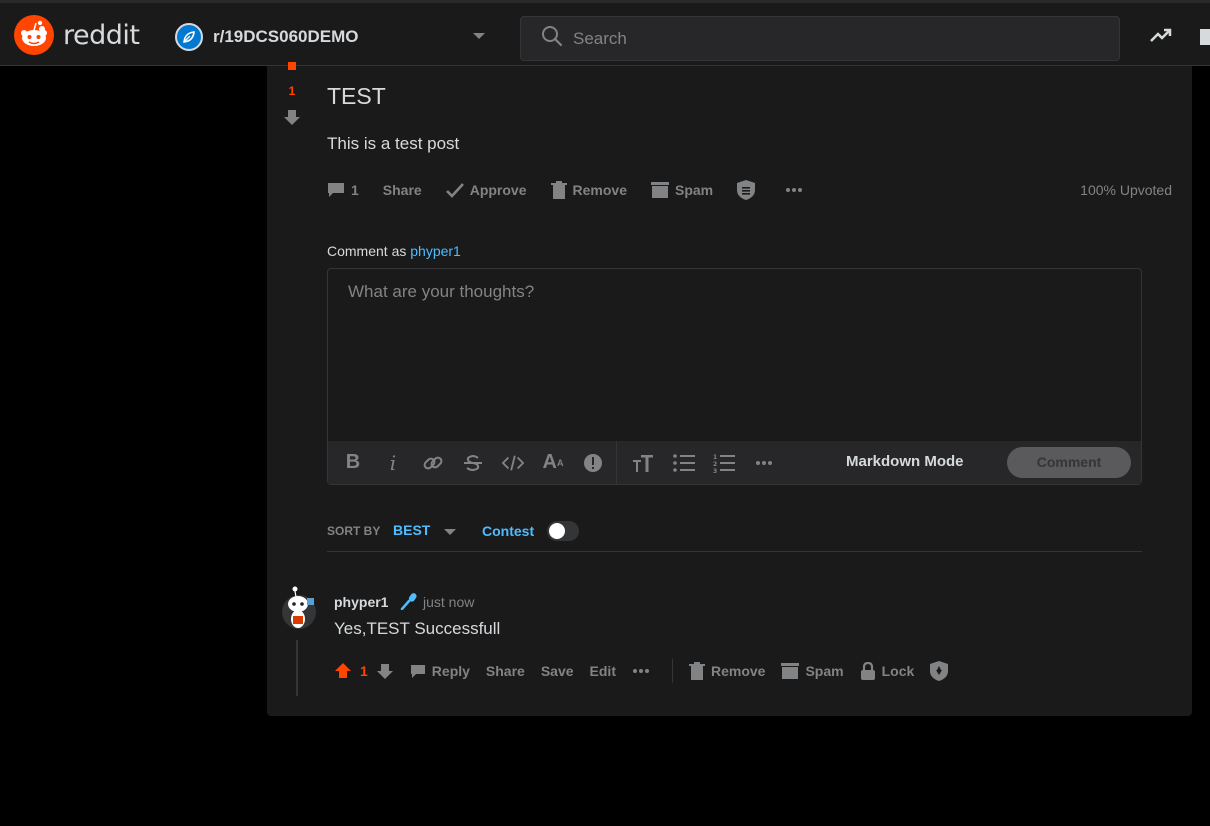 This screenshot has height=826, width=1210. I want to click on svg-text: 3, so click(715, 470).